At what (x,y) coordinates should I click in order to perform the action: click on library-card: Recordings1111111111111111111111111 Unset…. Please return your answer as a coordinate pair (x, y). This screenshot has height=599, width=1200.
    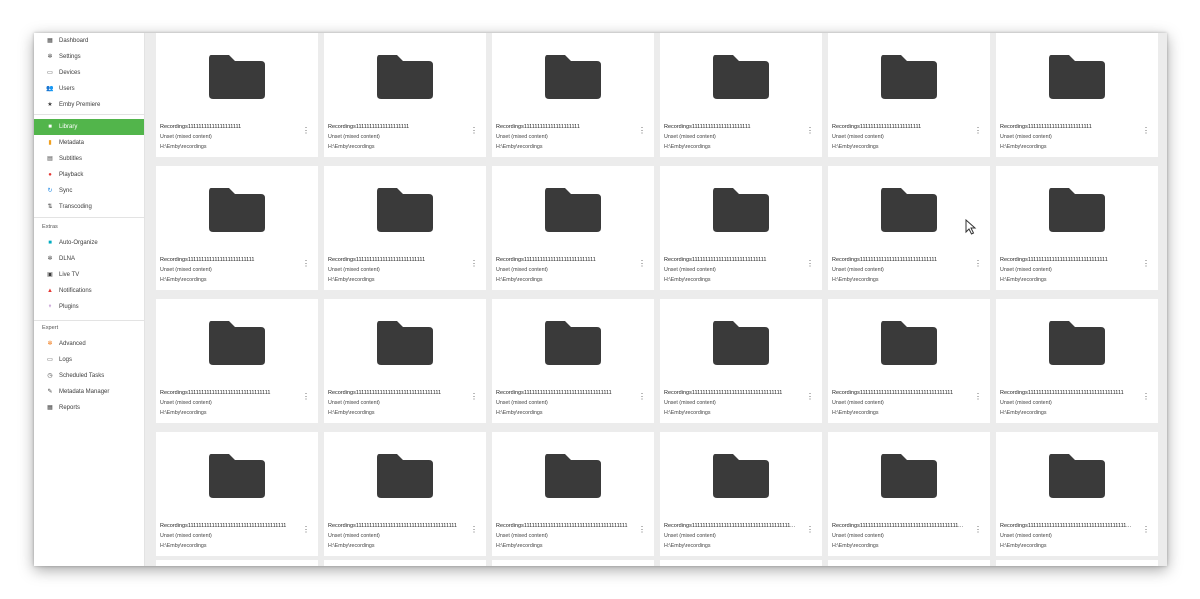
    Looking at the image, I should click on (237, 228).